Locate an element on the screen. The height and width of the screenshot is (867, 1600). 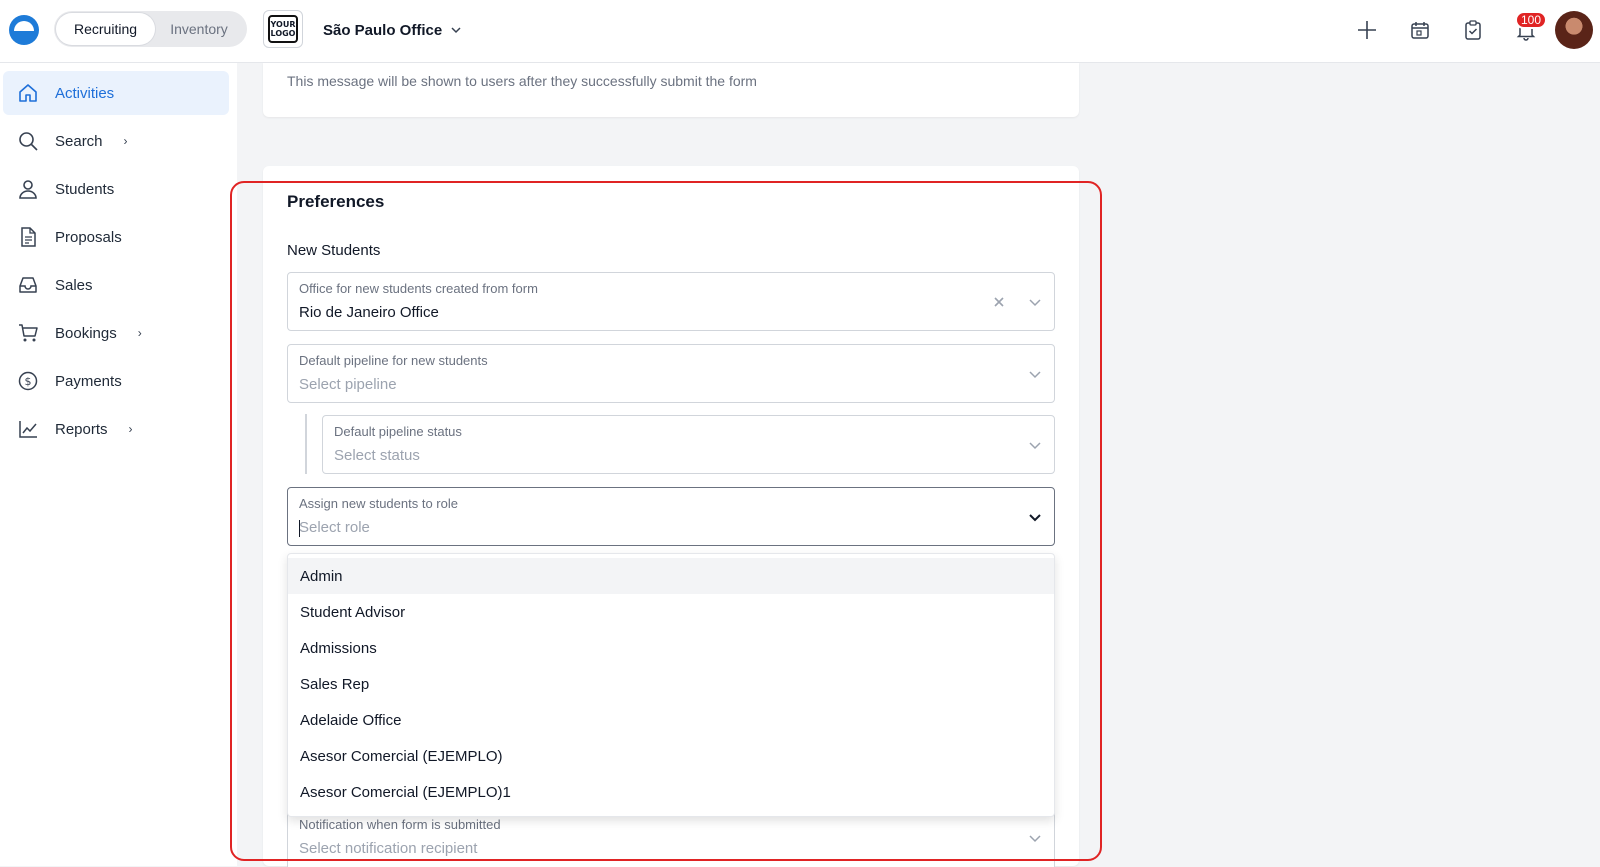
sidebar-item-reports: Reports › is located at coordinates (116, 429).